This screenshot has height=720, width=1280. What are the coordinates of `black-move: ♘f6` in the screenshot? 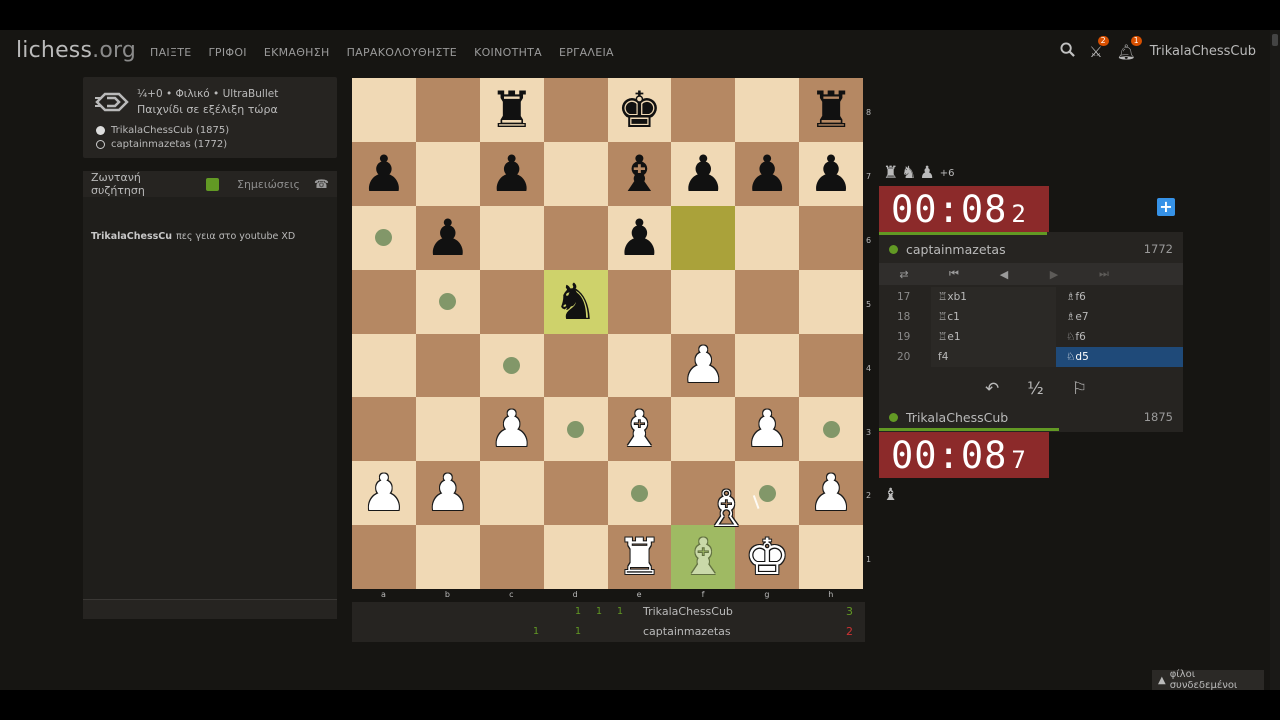 It's located at (1119, 337).